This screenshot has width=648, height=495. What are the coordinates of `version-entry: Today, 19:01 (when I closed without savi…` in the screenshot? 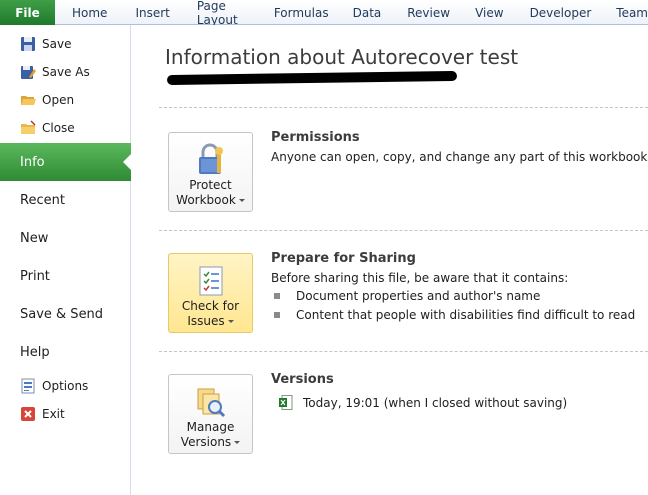 It's located at (435, 403).